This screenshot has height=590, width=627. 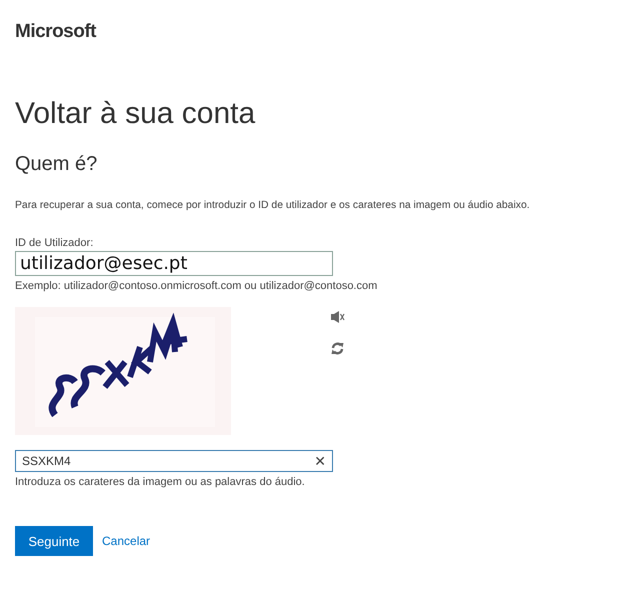 What do you see at coordinates (54, 243) in the screenshot?
I see `field-label: ID de Utilizador:` at bounding box center [54, 243].